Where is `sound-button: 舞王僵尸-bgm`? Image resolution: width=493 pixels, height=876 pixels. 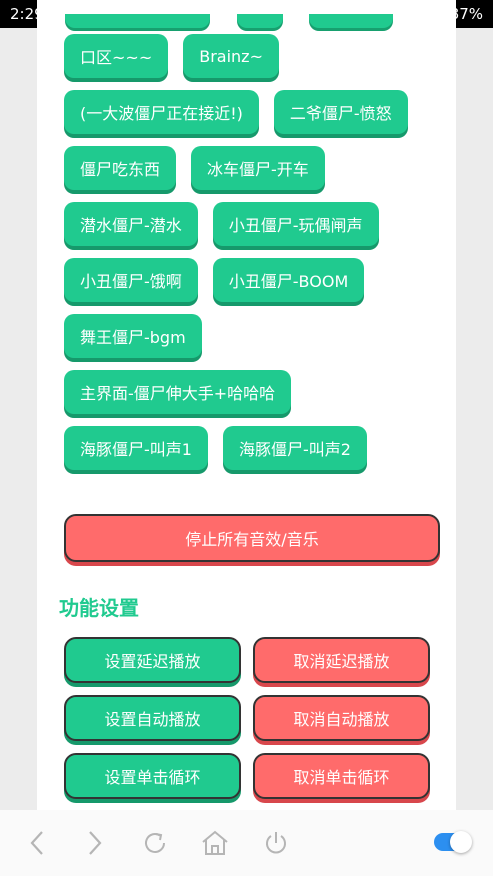
sound-button: 舞王僵尸-bgm is located at coordinates (133, 336).